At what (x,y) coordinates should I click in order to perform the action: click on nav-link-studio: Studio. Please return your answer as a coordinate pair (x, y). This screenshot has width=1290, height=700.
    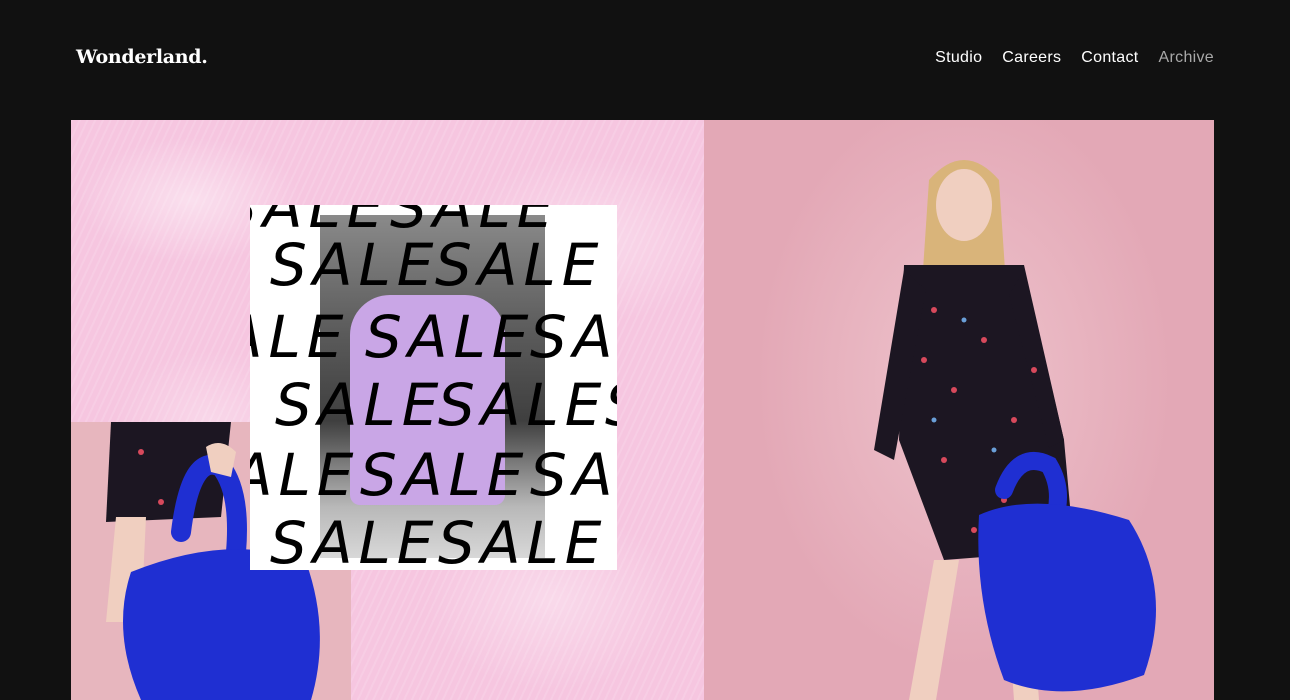
    Looking at the image, I should click on (958, 58).